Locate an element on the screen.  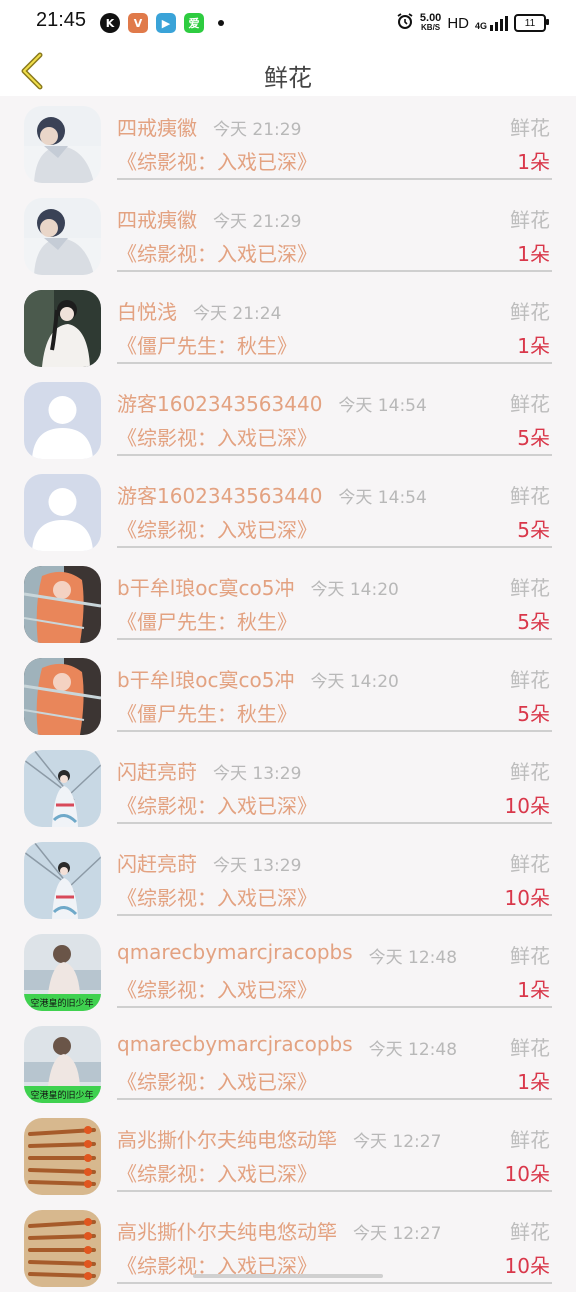
speed-unit: KB/S is located at coordinates (431, 27).